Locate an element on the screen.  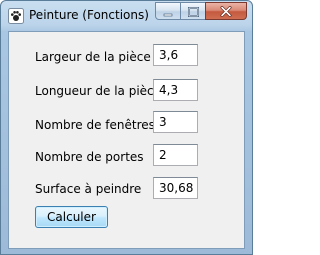
fenetres-field: 3 is located at coordinates (175, 122).